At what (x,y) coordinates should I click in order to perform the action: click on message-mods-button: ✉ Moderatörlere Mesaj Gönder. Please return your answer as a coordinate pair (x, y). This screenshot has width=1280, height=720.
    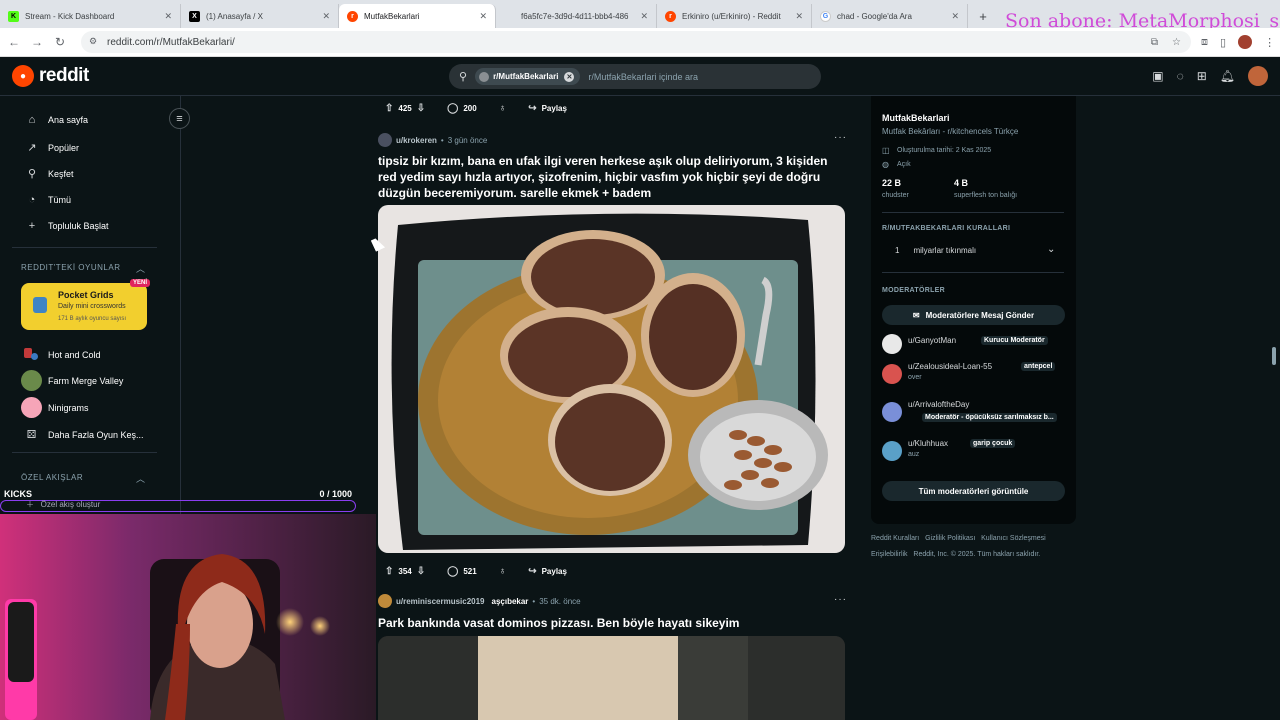
    Looking at the image, I should click on (973, 315).